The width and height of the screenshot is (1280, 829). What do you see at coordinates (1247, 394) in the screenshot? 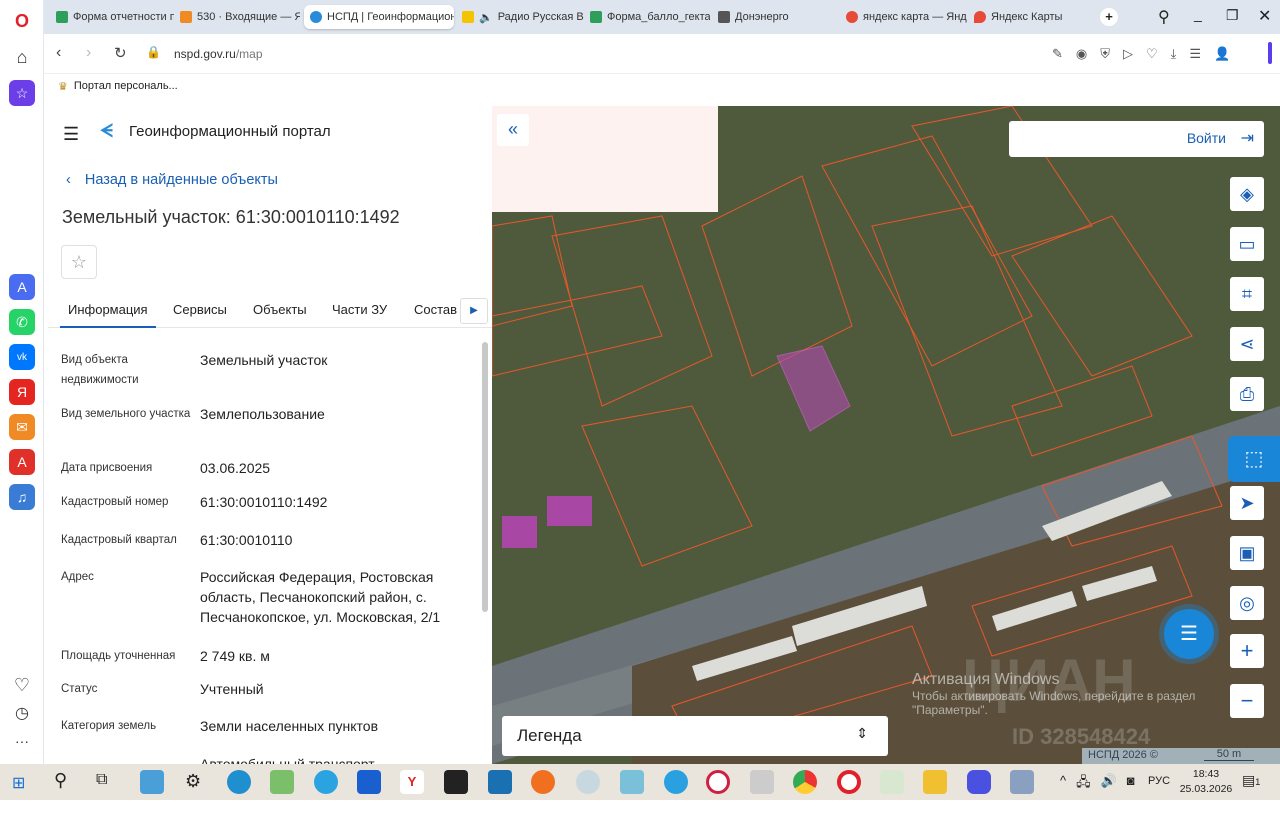
I see `print-button: ⎙` at bounding box center [1247, 394].